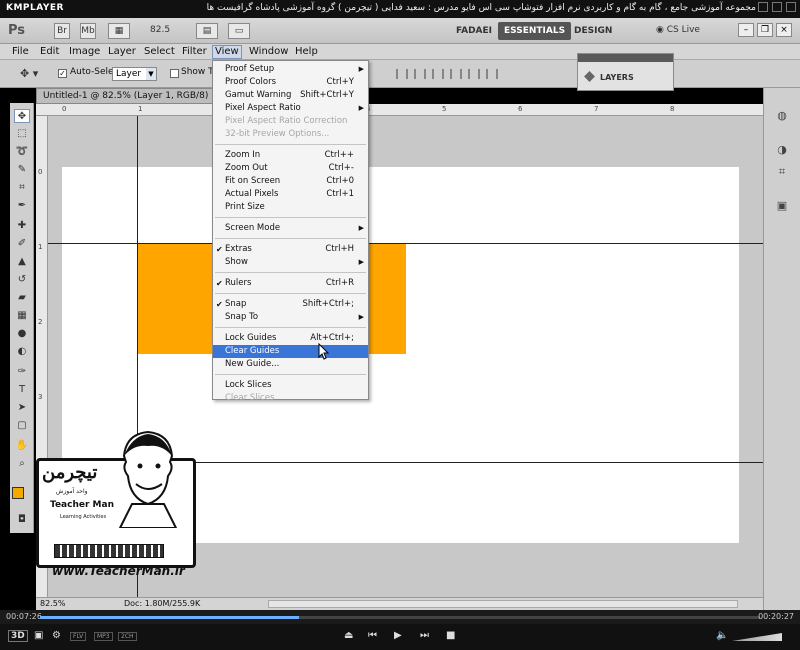 This screenshot has height=650, width=800. What do you see at coordinates (348, 635) in the screenshot?
I see `eject-icon: ⏏` at bounding box center [348, 635].